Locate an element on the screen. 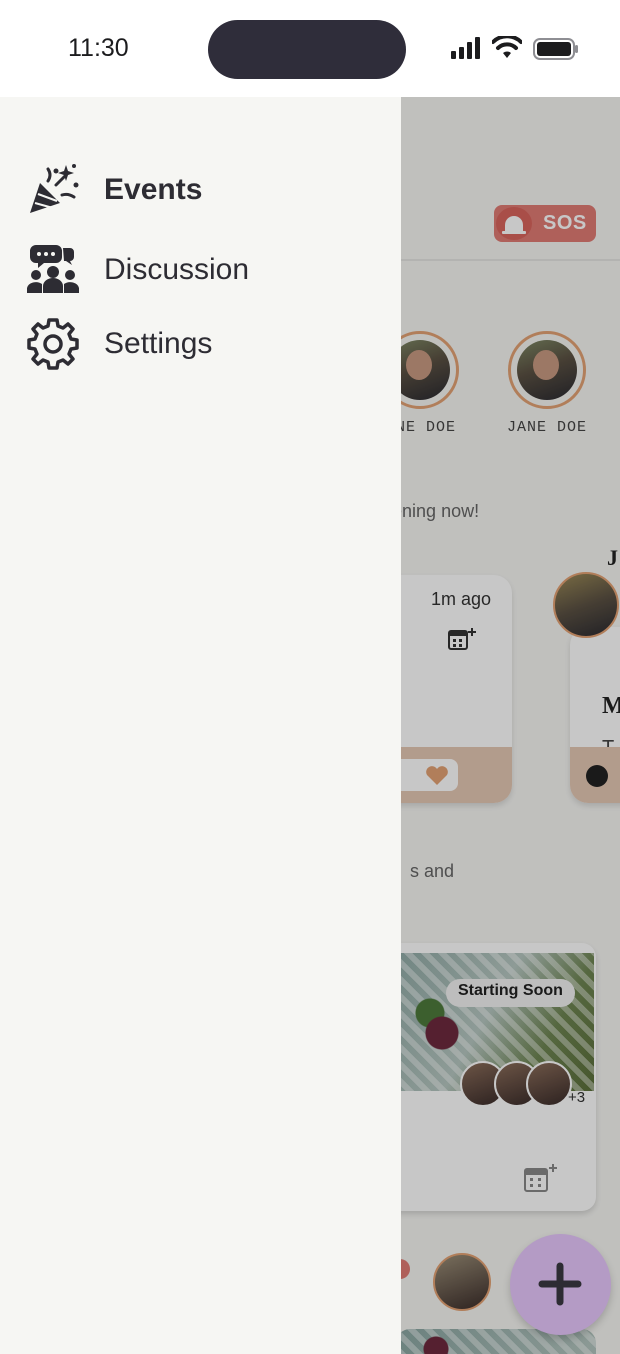 Image resolution: width=620 pixels, height=1354 pixels. plus-icon is located at coordinates (560, 1284).